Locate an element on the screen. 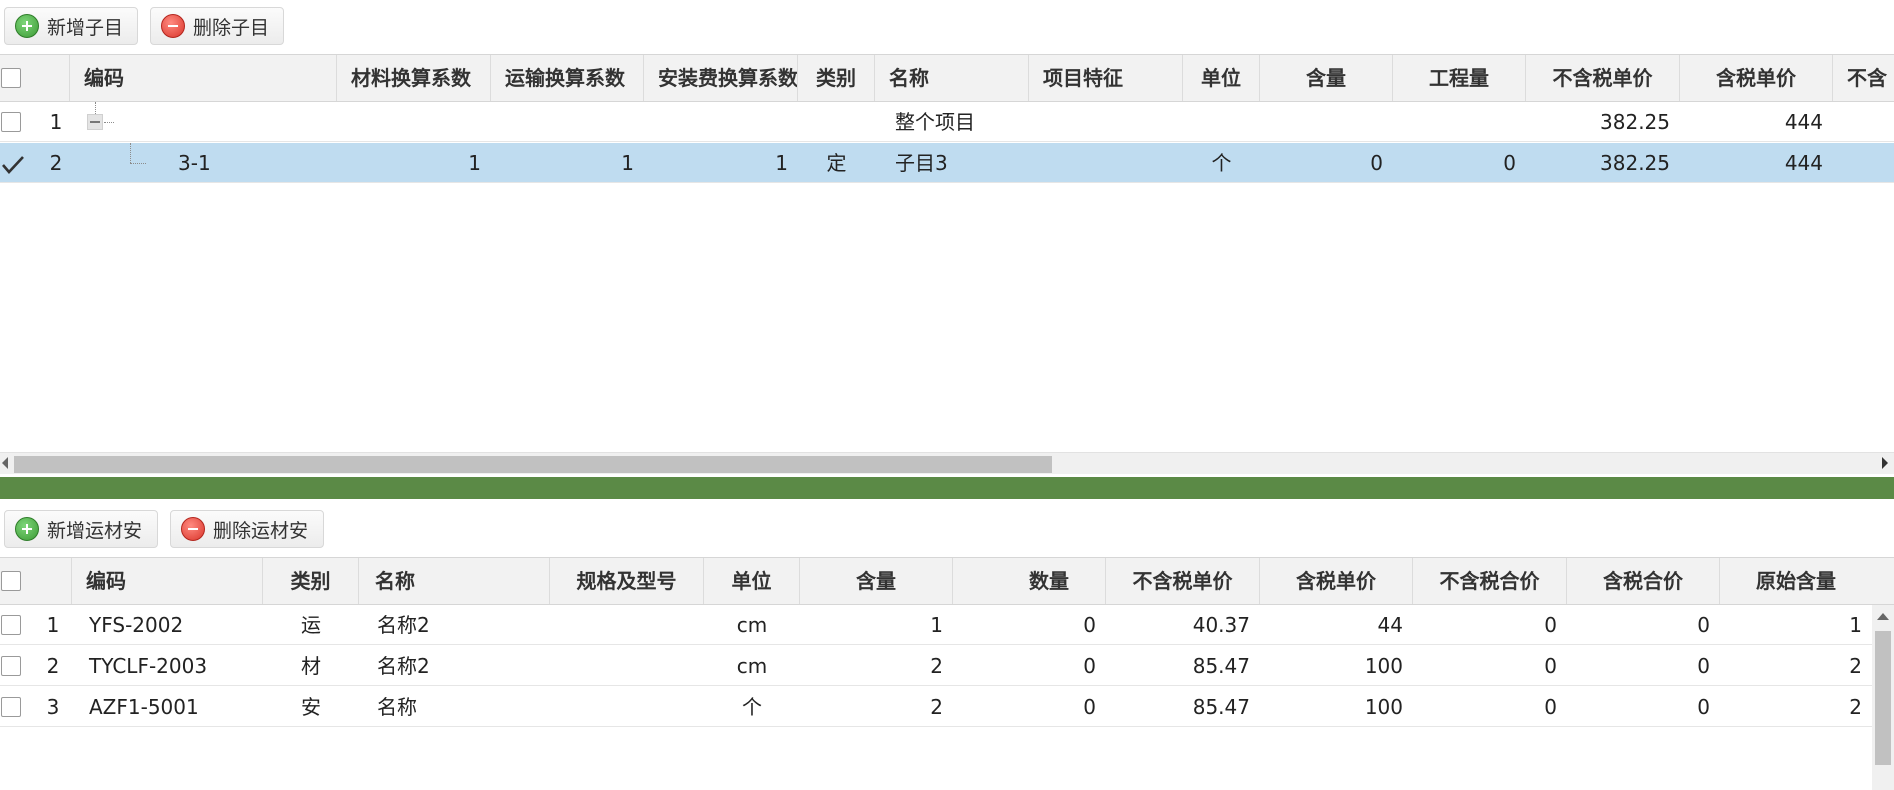 Image resolution: width=1894 pixels, height=790 pixels. panel-splitter is located at coordinates (947, 488).